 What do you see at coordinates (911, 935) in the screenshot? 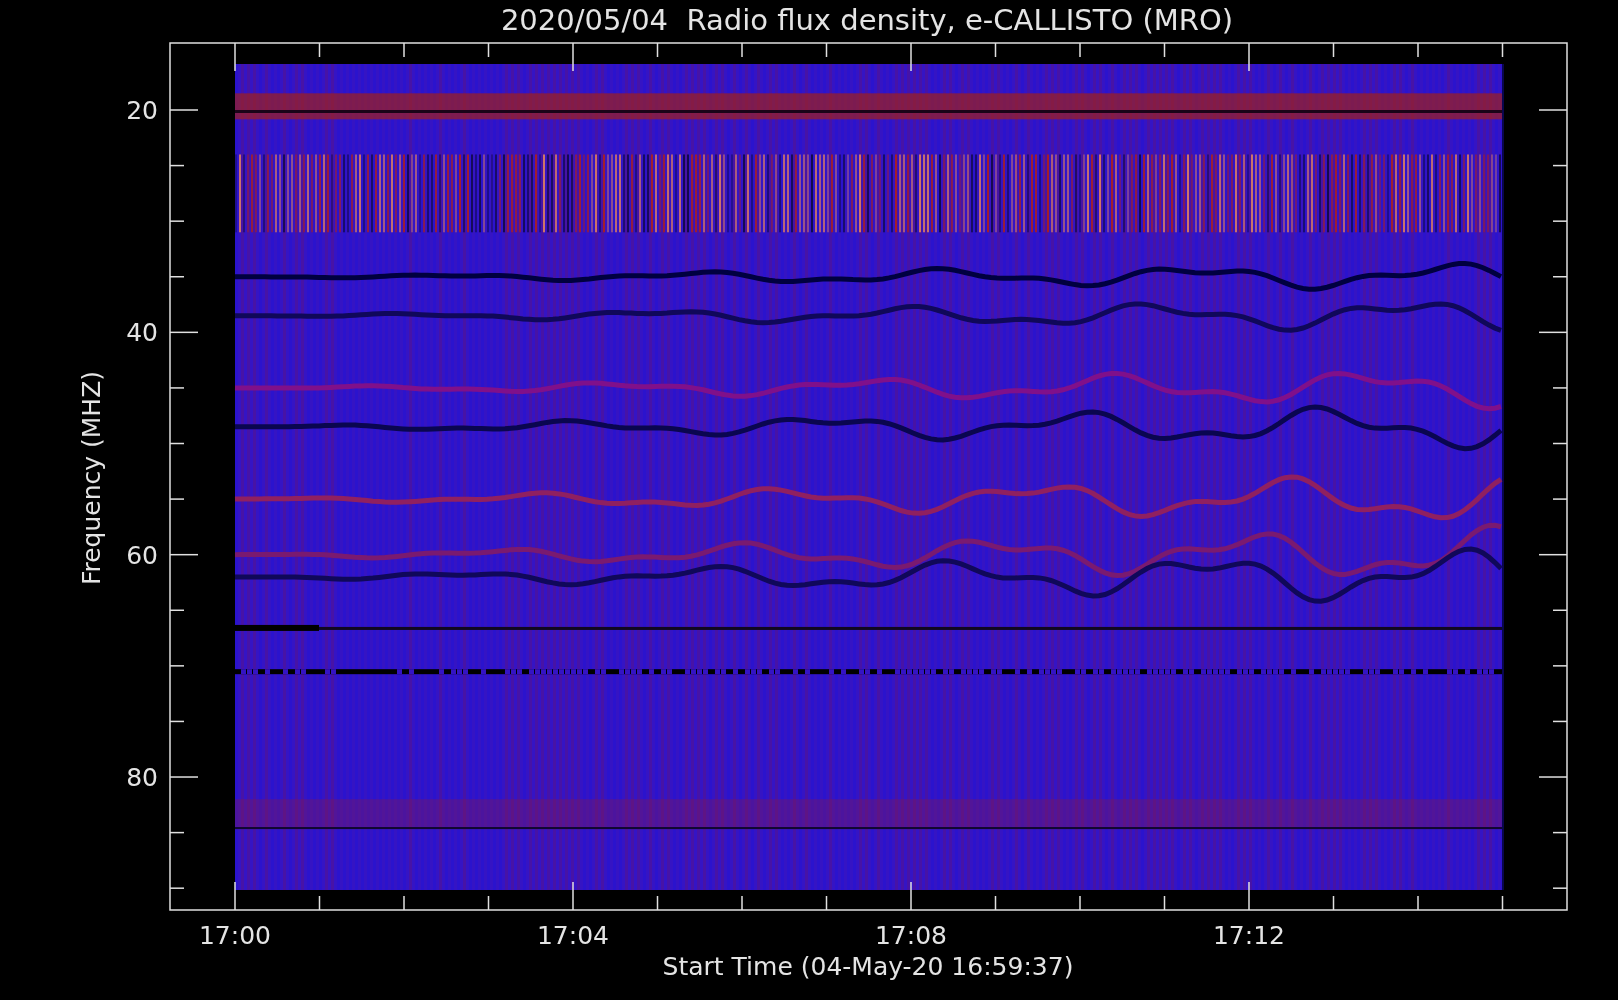
I see `tick-label: 17:08` at bounding box center [911, 935].